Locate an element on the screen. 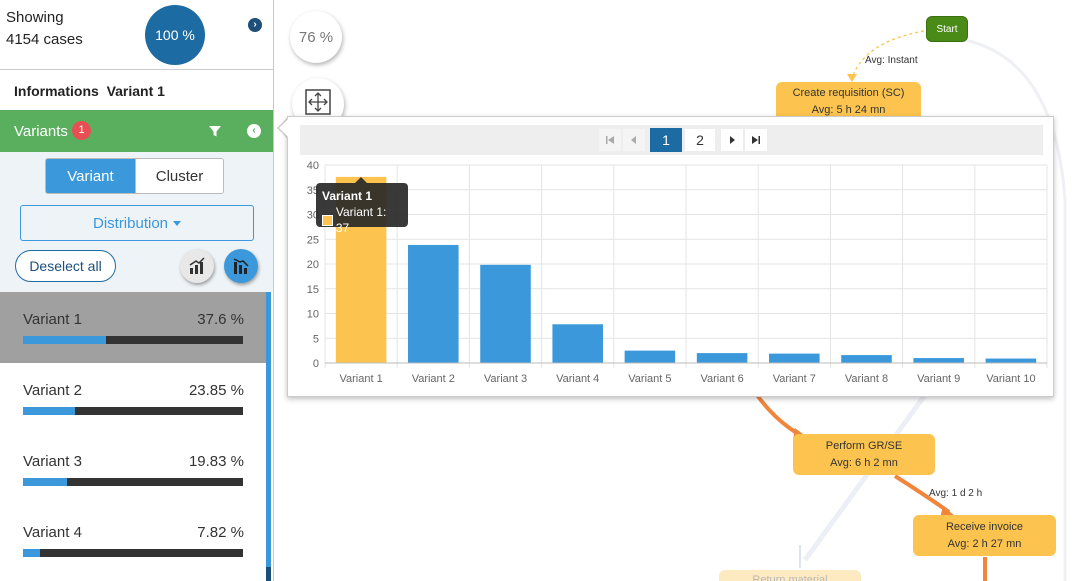 The image size is (1091, 581). fit-screen-icon is located at coordinates (318, 102).